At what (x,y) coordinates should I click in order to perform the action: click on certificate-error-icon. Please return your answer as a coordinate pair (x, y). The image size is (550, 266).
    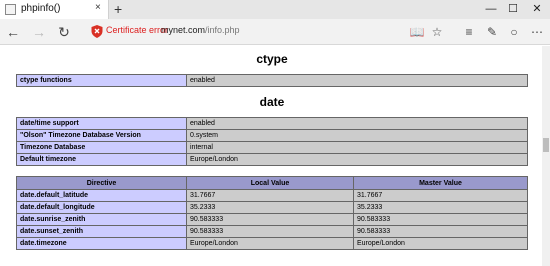
    Looking at the image, I should click on (97, 31).